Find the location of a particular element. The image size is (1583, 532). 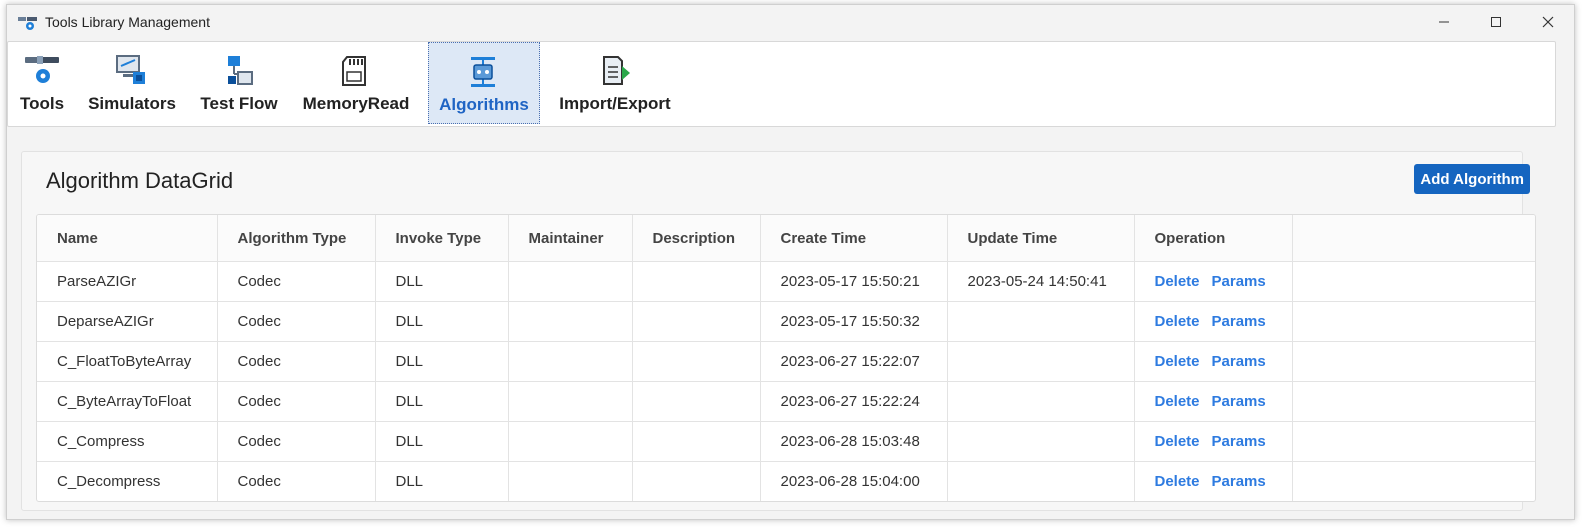

cell-name: C_FloatToByteArray is located at coordinates (127, 361).